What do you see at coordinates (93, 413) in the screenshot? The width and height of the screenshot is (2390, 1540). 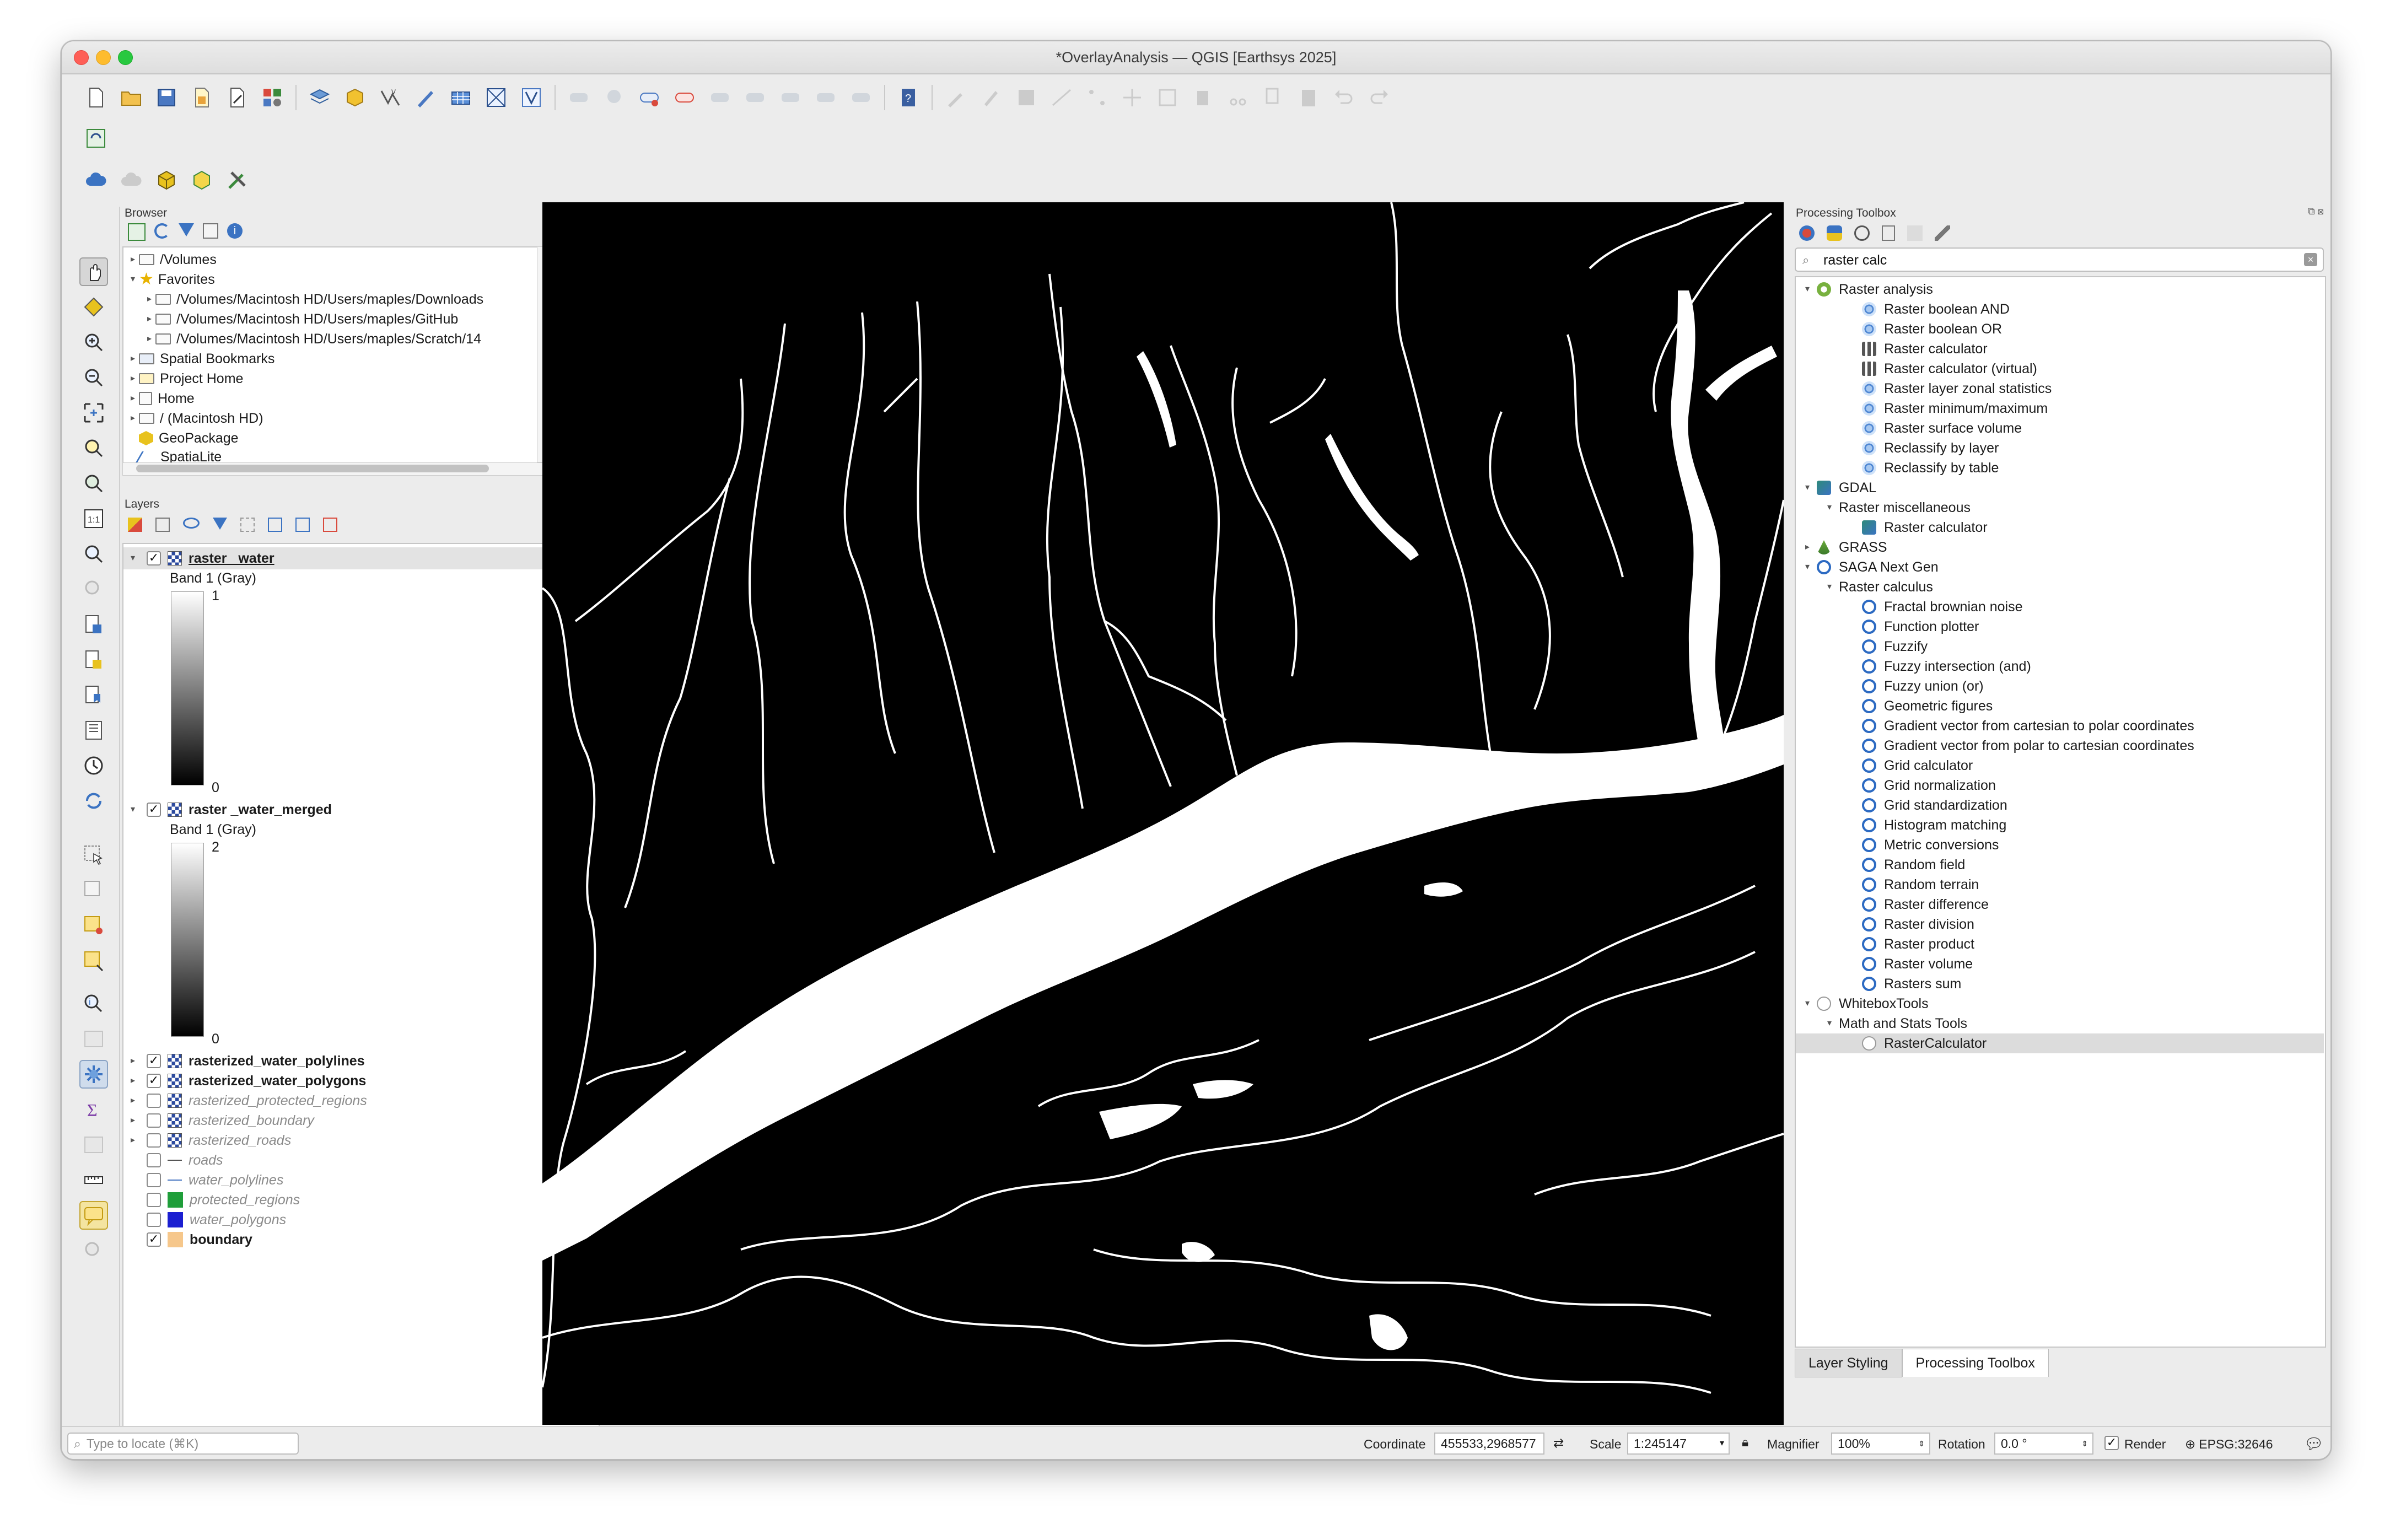 I see `zoom-full-icon` at bounding box center [93, 413].